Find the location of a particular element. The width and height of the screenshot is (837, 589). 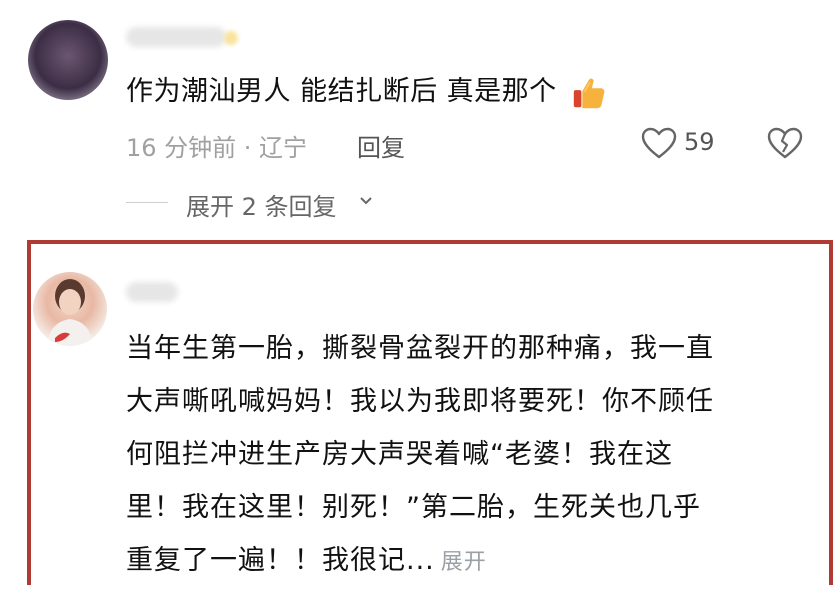

avatar-image is located at coordinates (70, 312).